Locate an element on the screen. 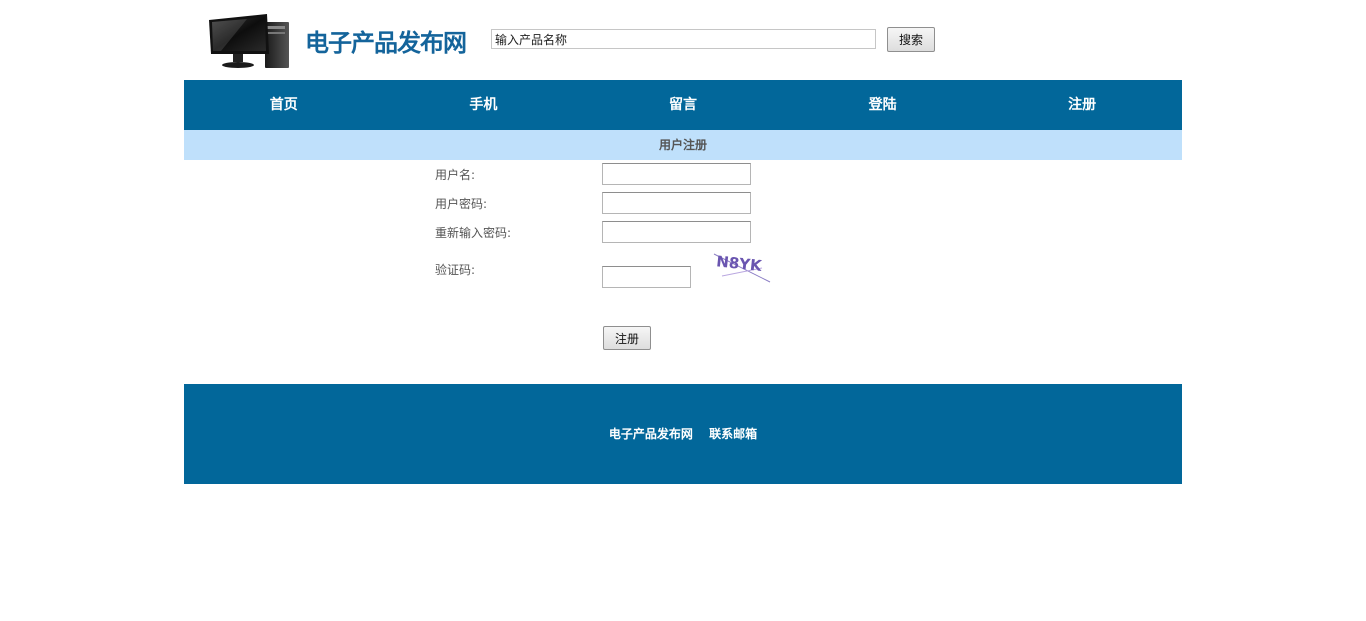 The height and width of the screenshot is (621, 1366). search-button: 搜索 is located at coordinates (911, 39).